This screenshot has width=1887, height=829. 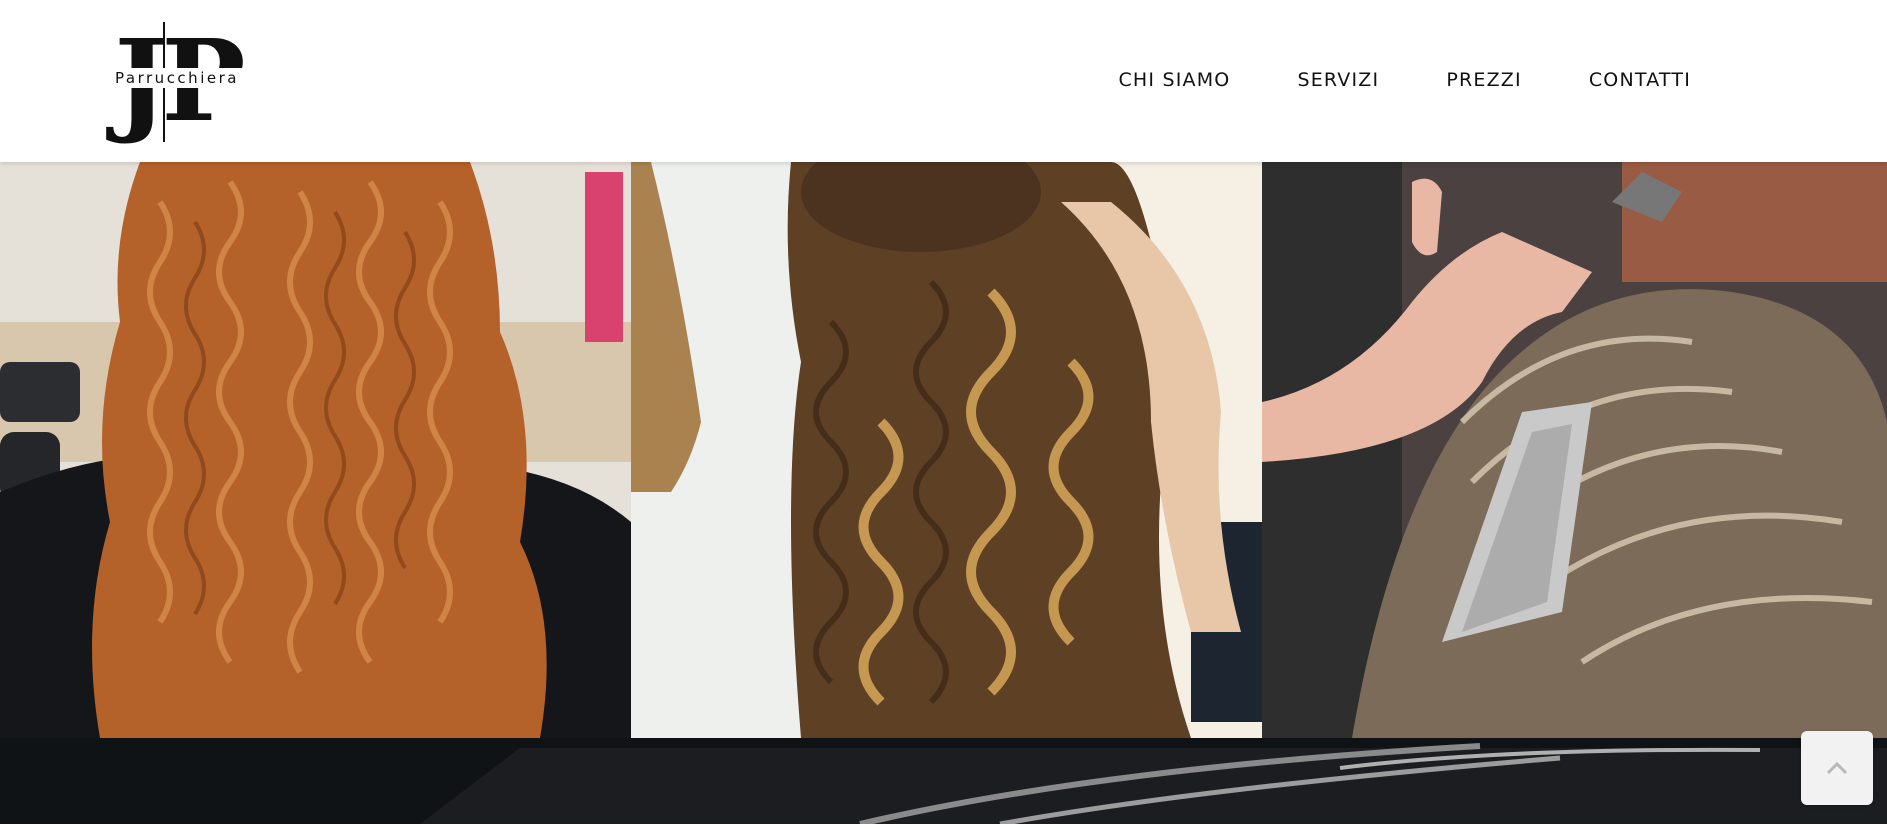 I want to click on logo-subtitle: Parrucchiera, so click(x=177, y=78).